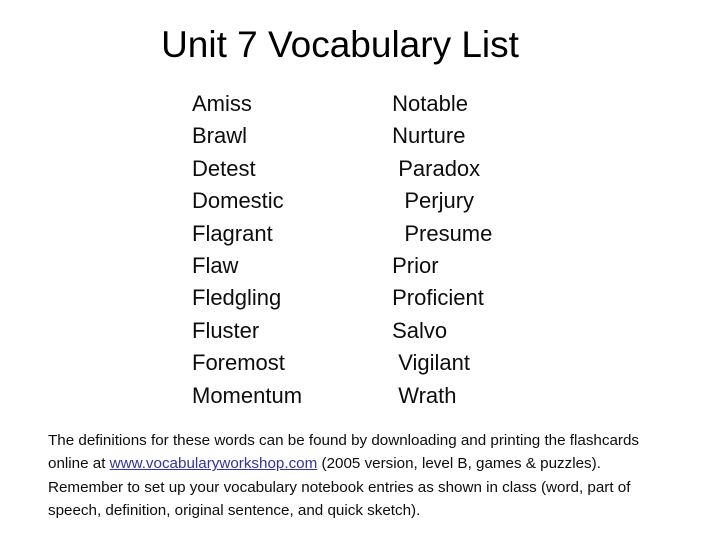 The height and width of the screenshot is (540, 720). I want to click on vocab-row: Brawl Nurture, so click(402, 136).